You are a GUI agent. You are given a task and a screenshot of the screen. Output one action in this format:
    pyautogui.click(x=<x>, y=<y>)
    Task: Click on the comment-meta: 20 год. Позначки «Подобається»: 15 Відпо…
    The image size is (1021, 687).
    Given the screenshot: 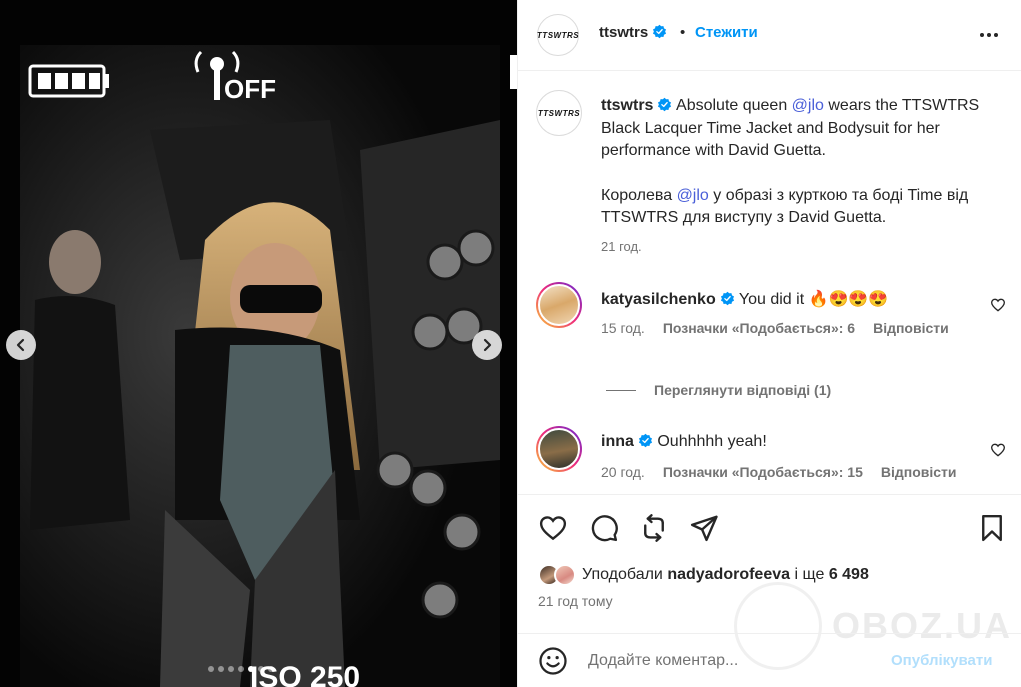 What is the action you would take?
    pyautogui.click(x=779, y=472)
    